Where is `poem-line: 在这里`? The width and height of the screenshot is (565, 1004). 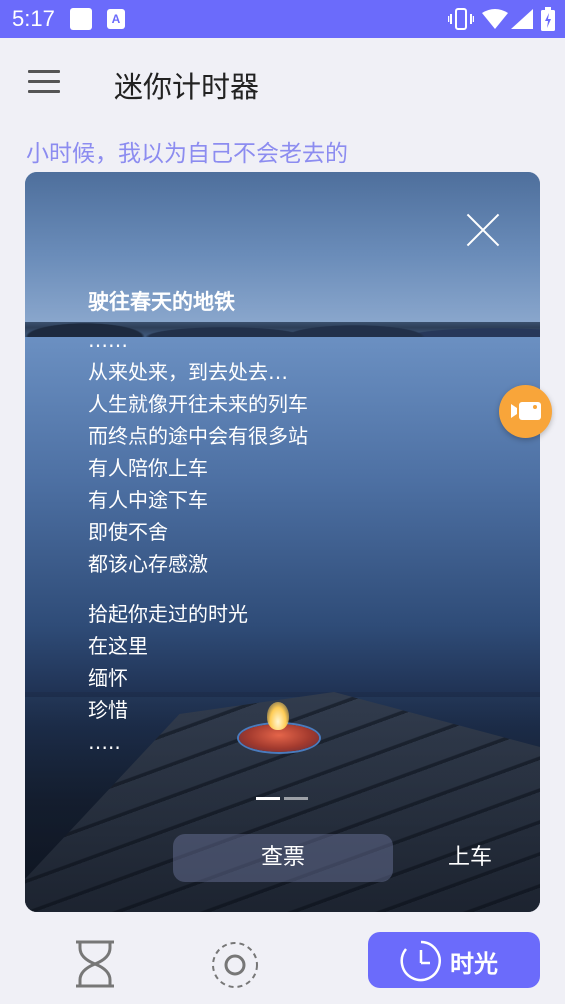
poem-line: 在这里 is located at coordinates (118, 646).